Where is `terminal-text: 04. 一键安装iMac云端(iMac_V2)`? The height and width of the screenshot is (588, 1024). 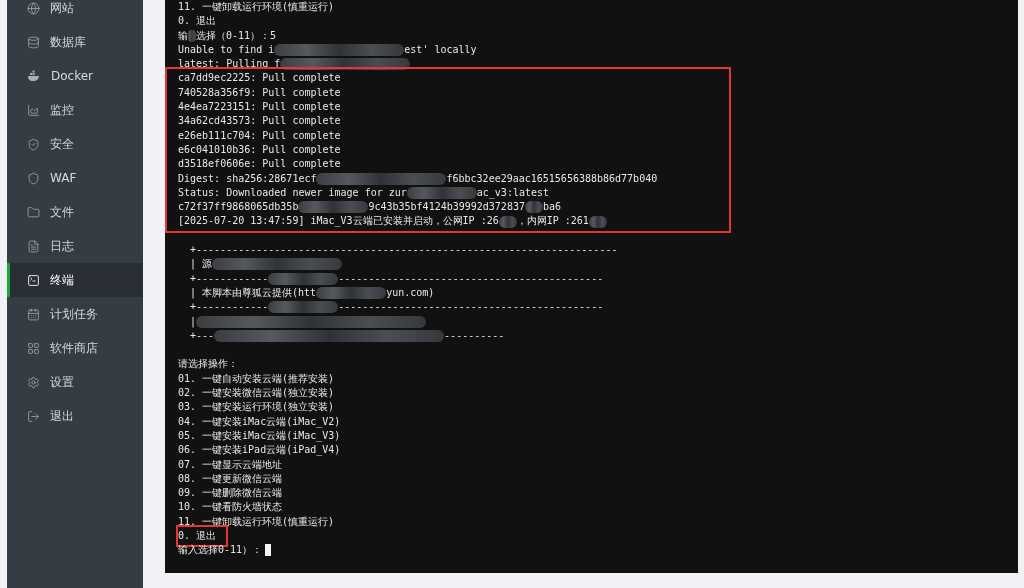 terminal-text: 04. 一键安装iMac云端(iMac_V2) is located at coordinates (259, 421).